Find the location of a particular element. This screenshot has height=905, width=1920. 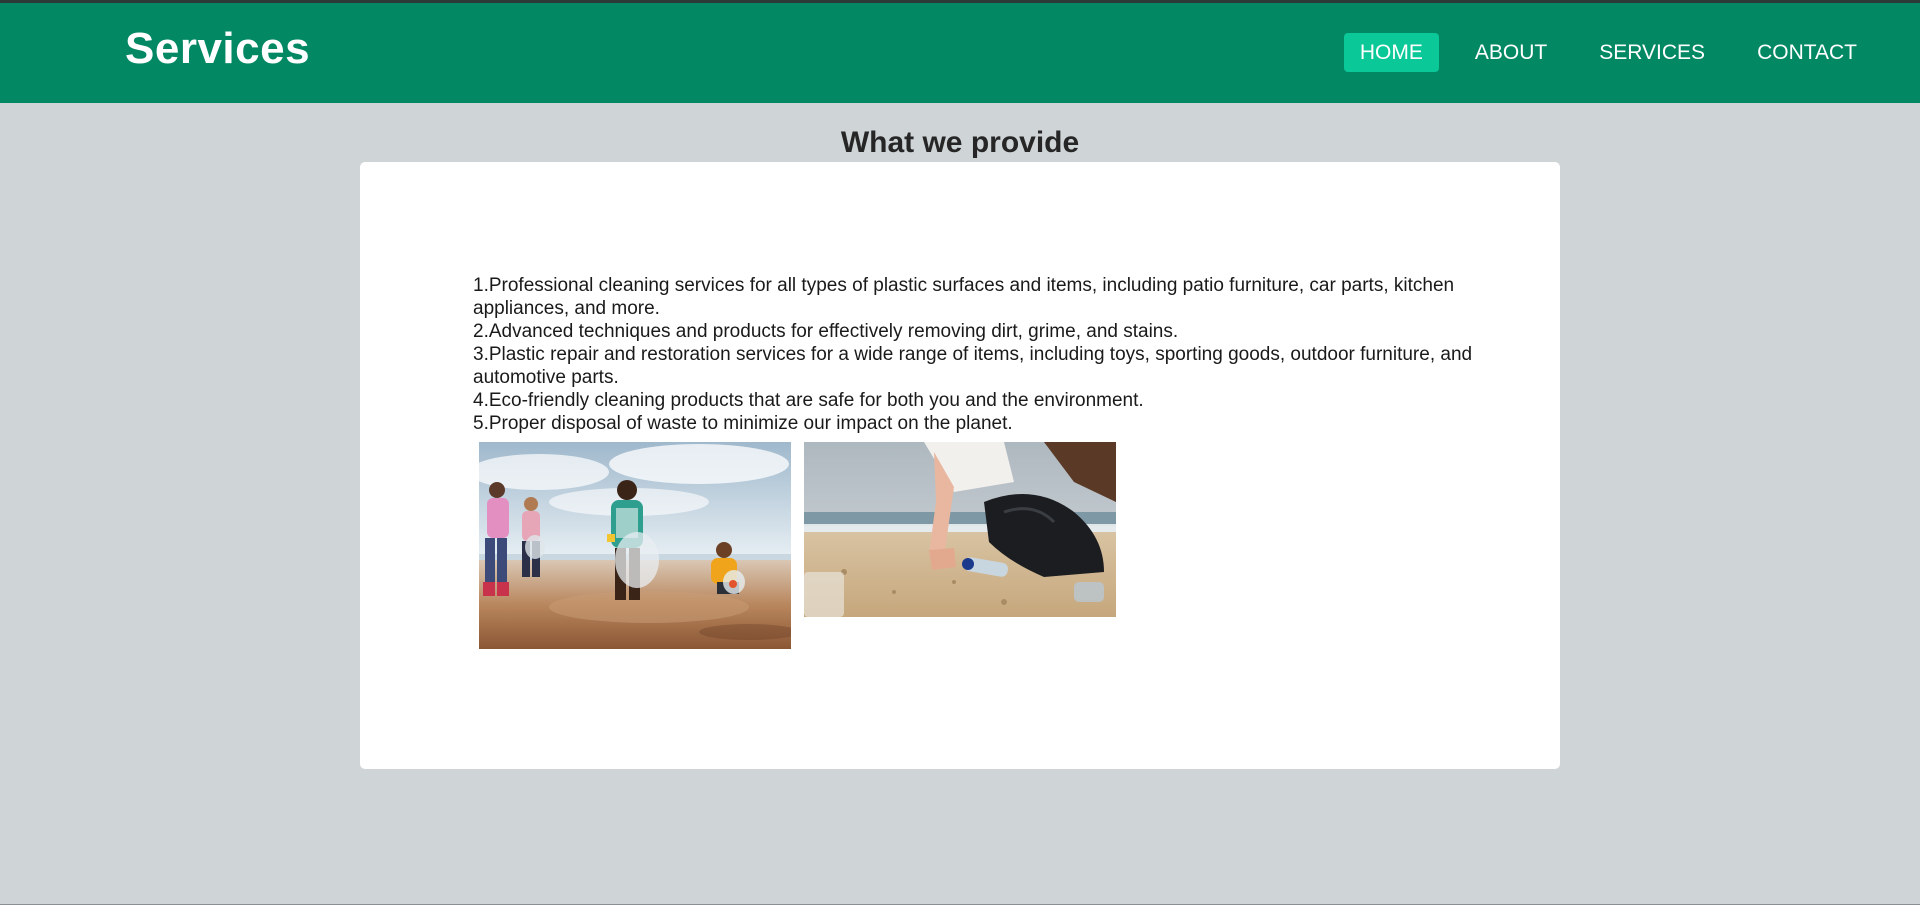

main-nav: HOME ABOUT SERVICES CONTACT is located at coordinates (1608, 52).